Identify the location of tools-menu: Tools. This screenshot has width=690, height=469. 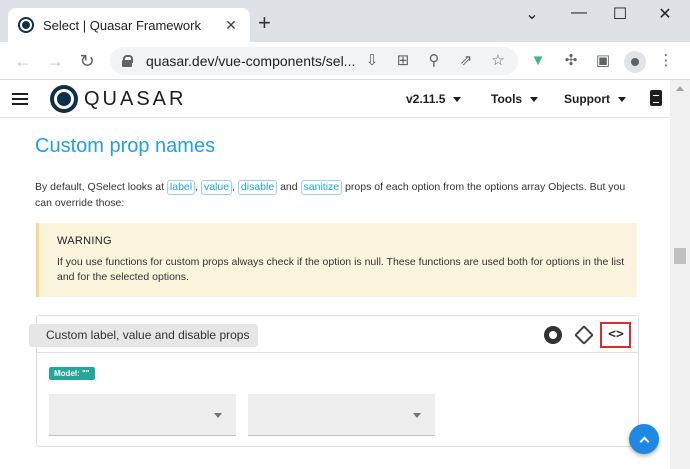
(515, 99).